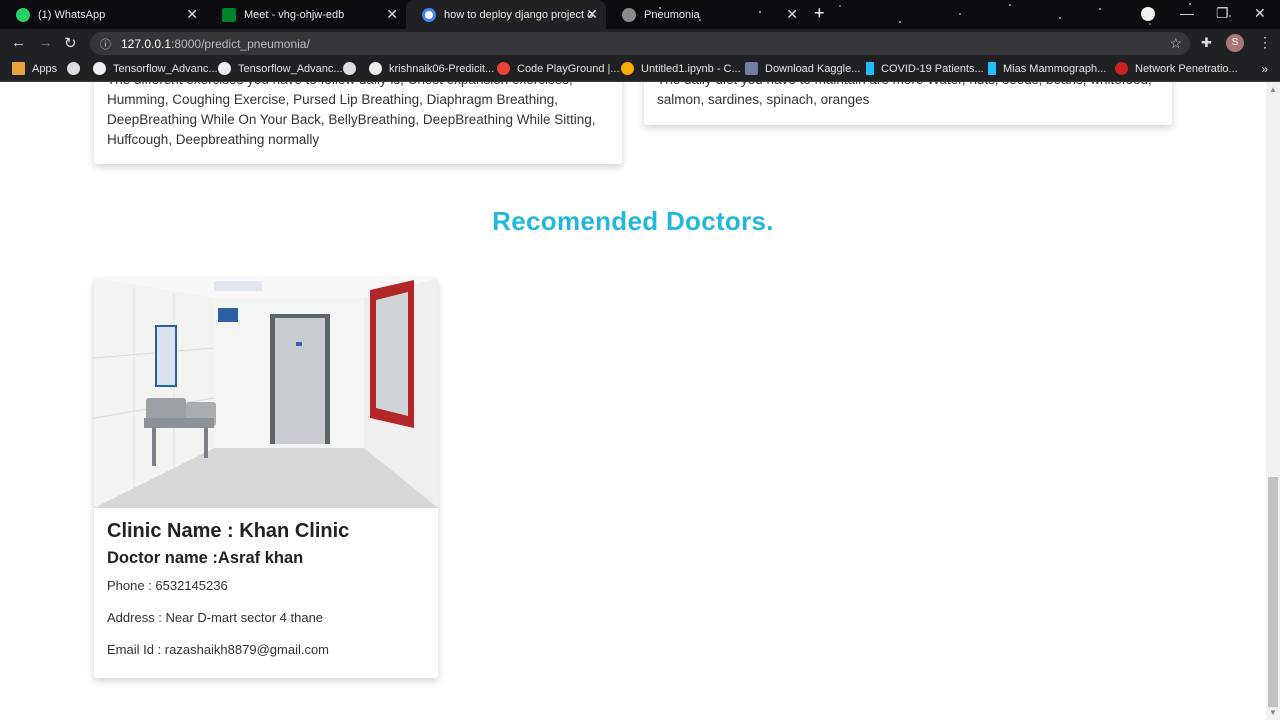  Describe the element at coordinates (228, 531) in the screenshot. I see `clinic-name: Clinic Name : Khan Clinic` at that location.